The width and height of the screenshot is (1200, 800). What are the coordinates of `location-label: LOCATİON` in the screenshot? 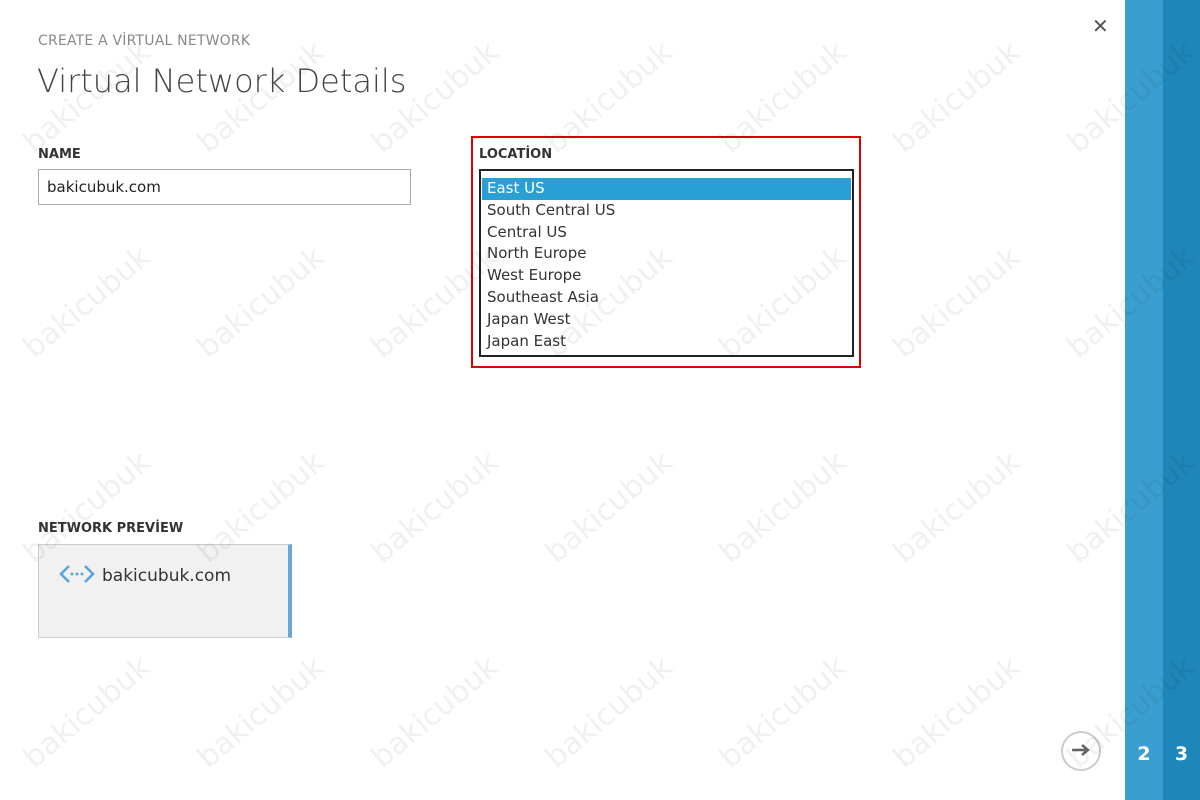 It's located at (516, 154).